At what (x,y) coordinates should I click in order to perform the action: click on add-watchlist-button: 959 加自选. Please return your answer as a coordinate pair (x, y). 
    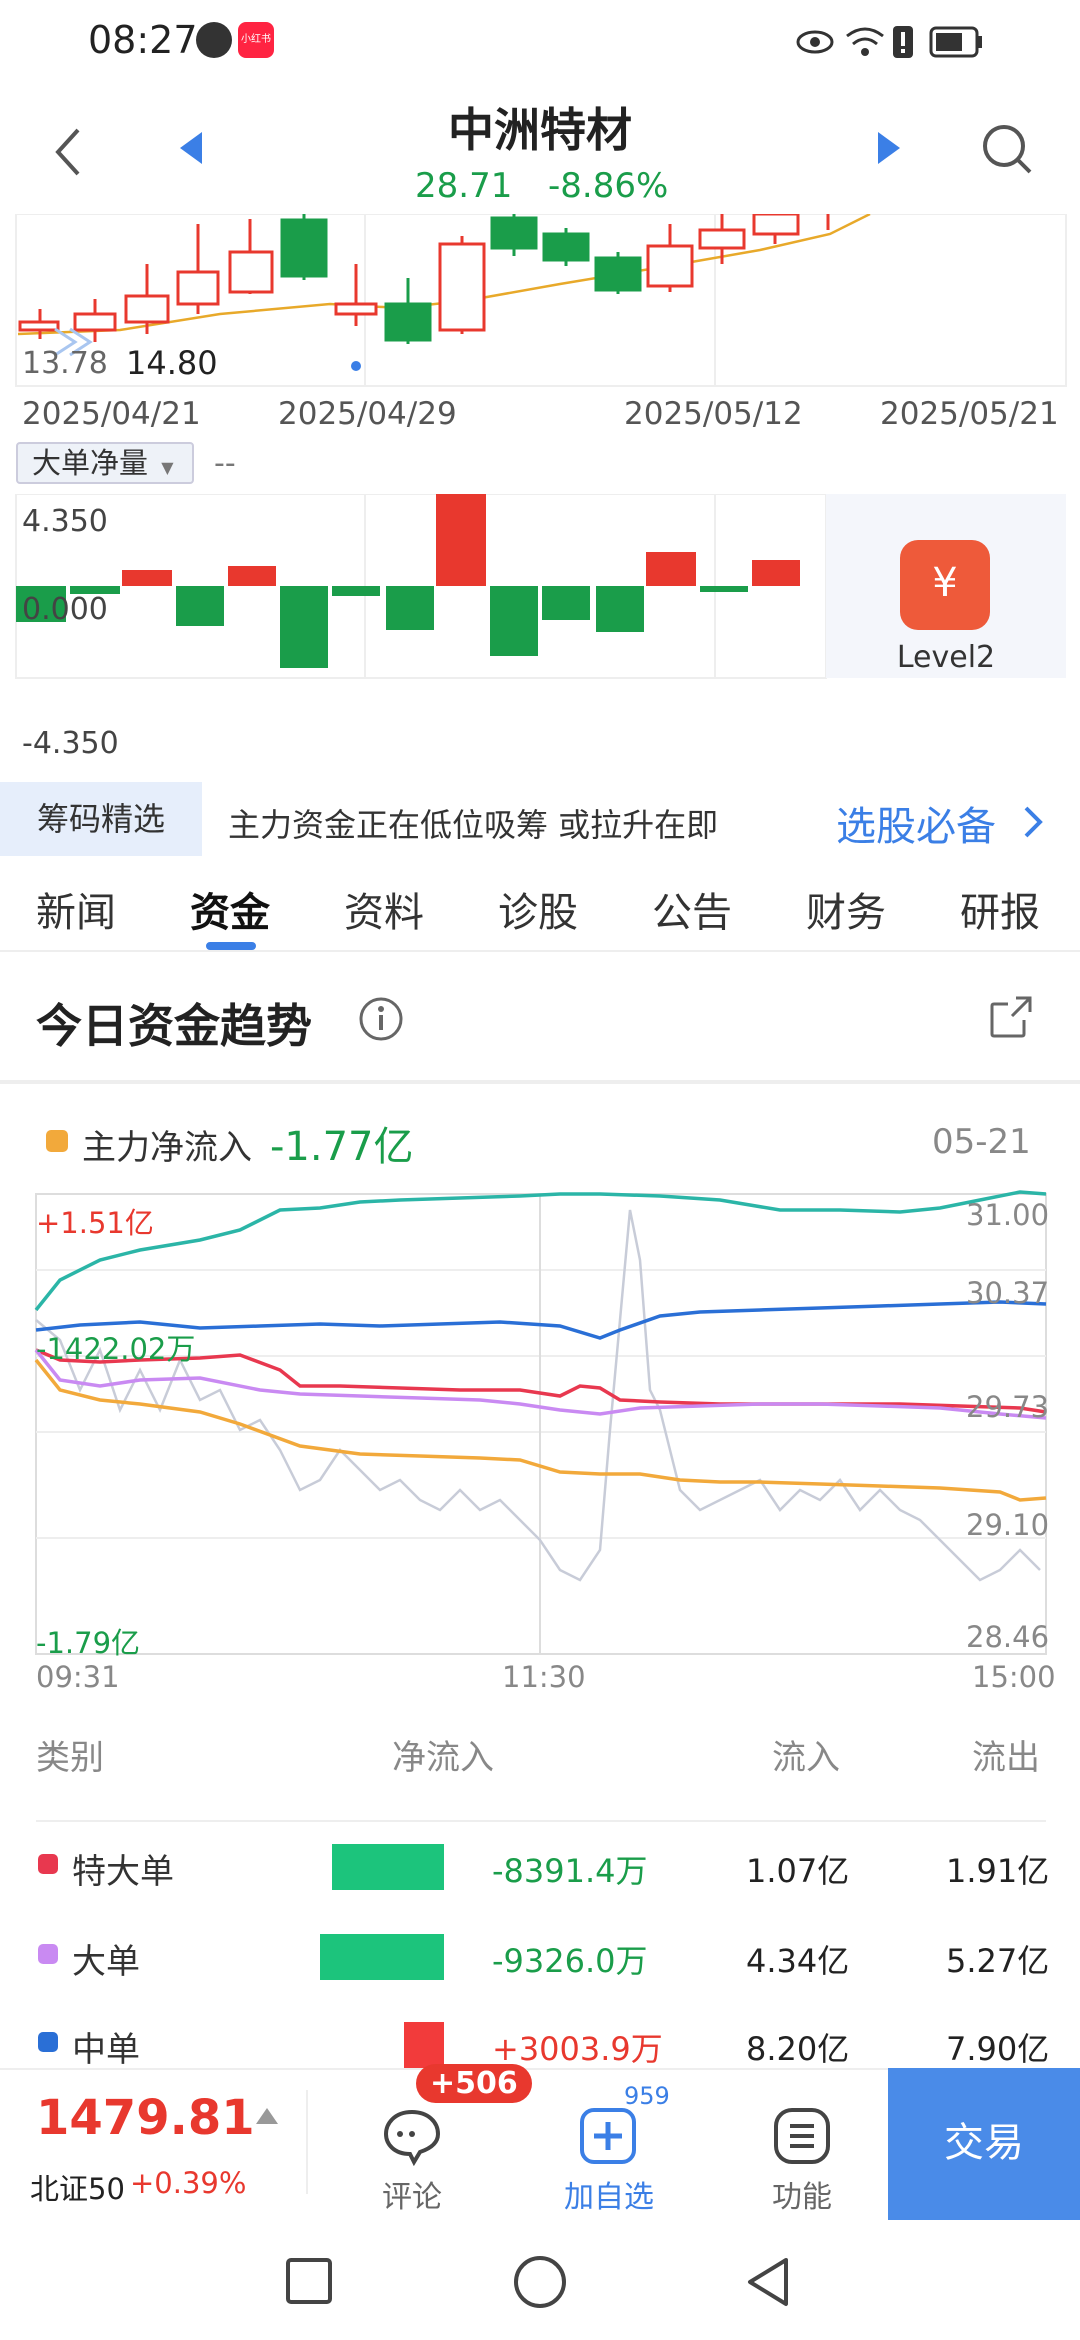
    Looking at the image, I should click on (615, 2145).